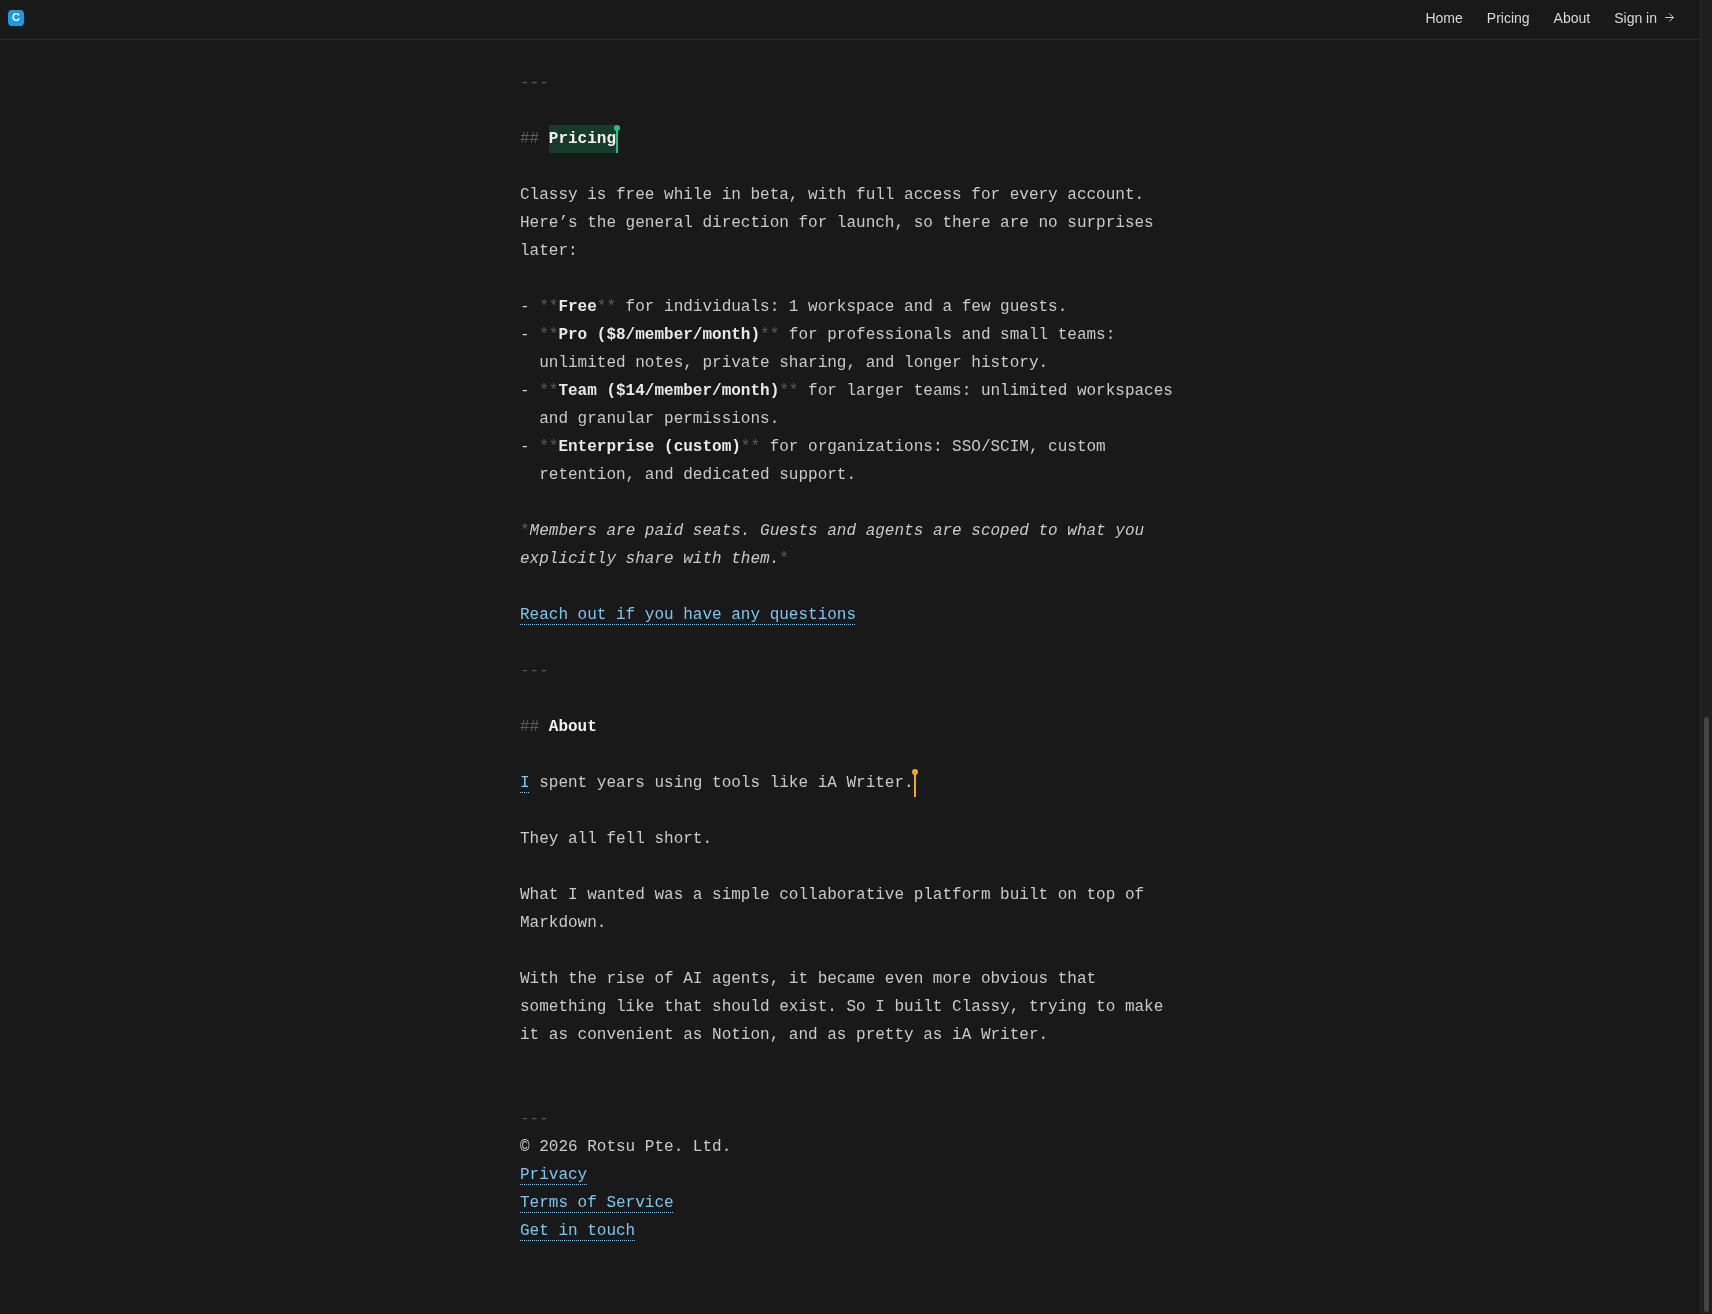 Image resolution: width=1712 pixels, height=1314 pixels. What do you see at coordinates (842, 1007) in the screenshot?
I see `paragraph-text: With the rise of AI agents, it became even more obvious that something like that should exist. So I built Classy, trying to make it as convenient as Notion, and as pretty as iA Writer.` at bounding box center [842, 1007].